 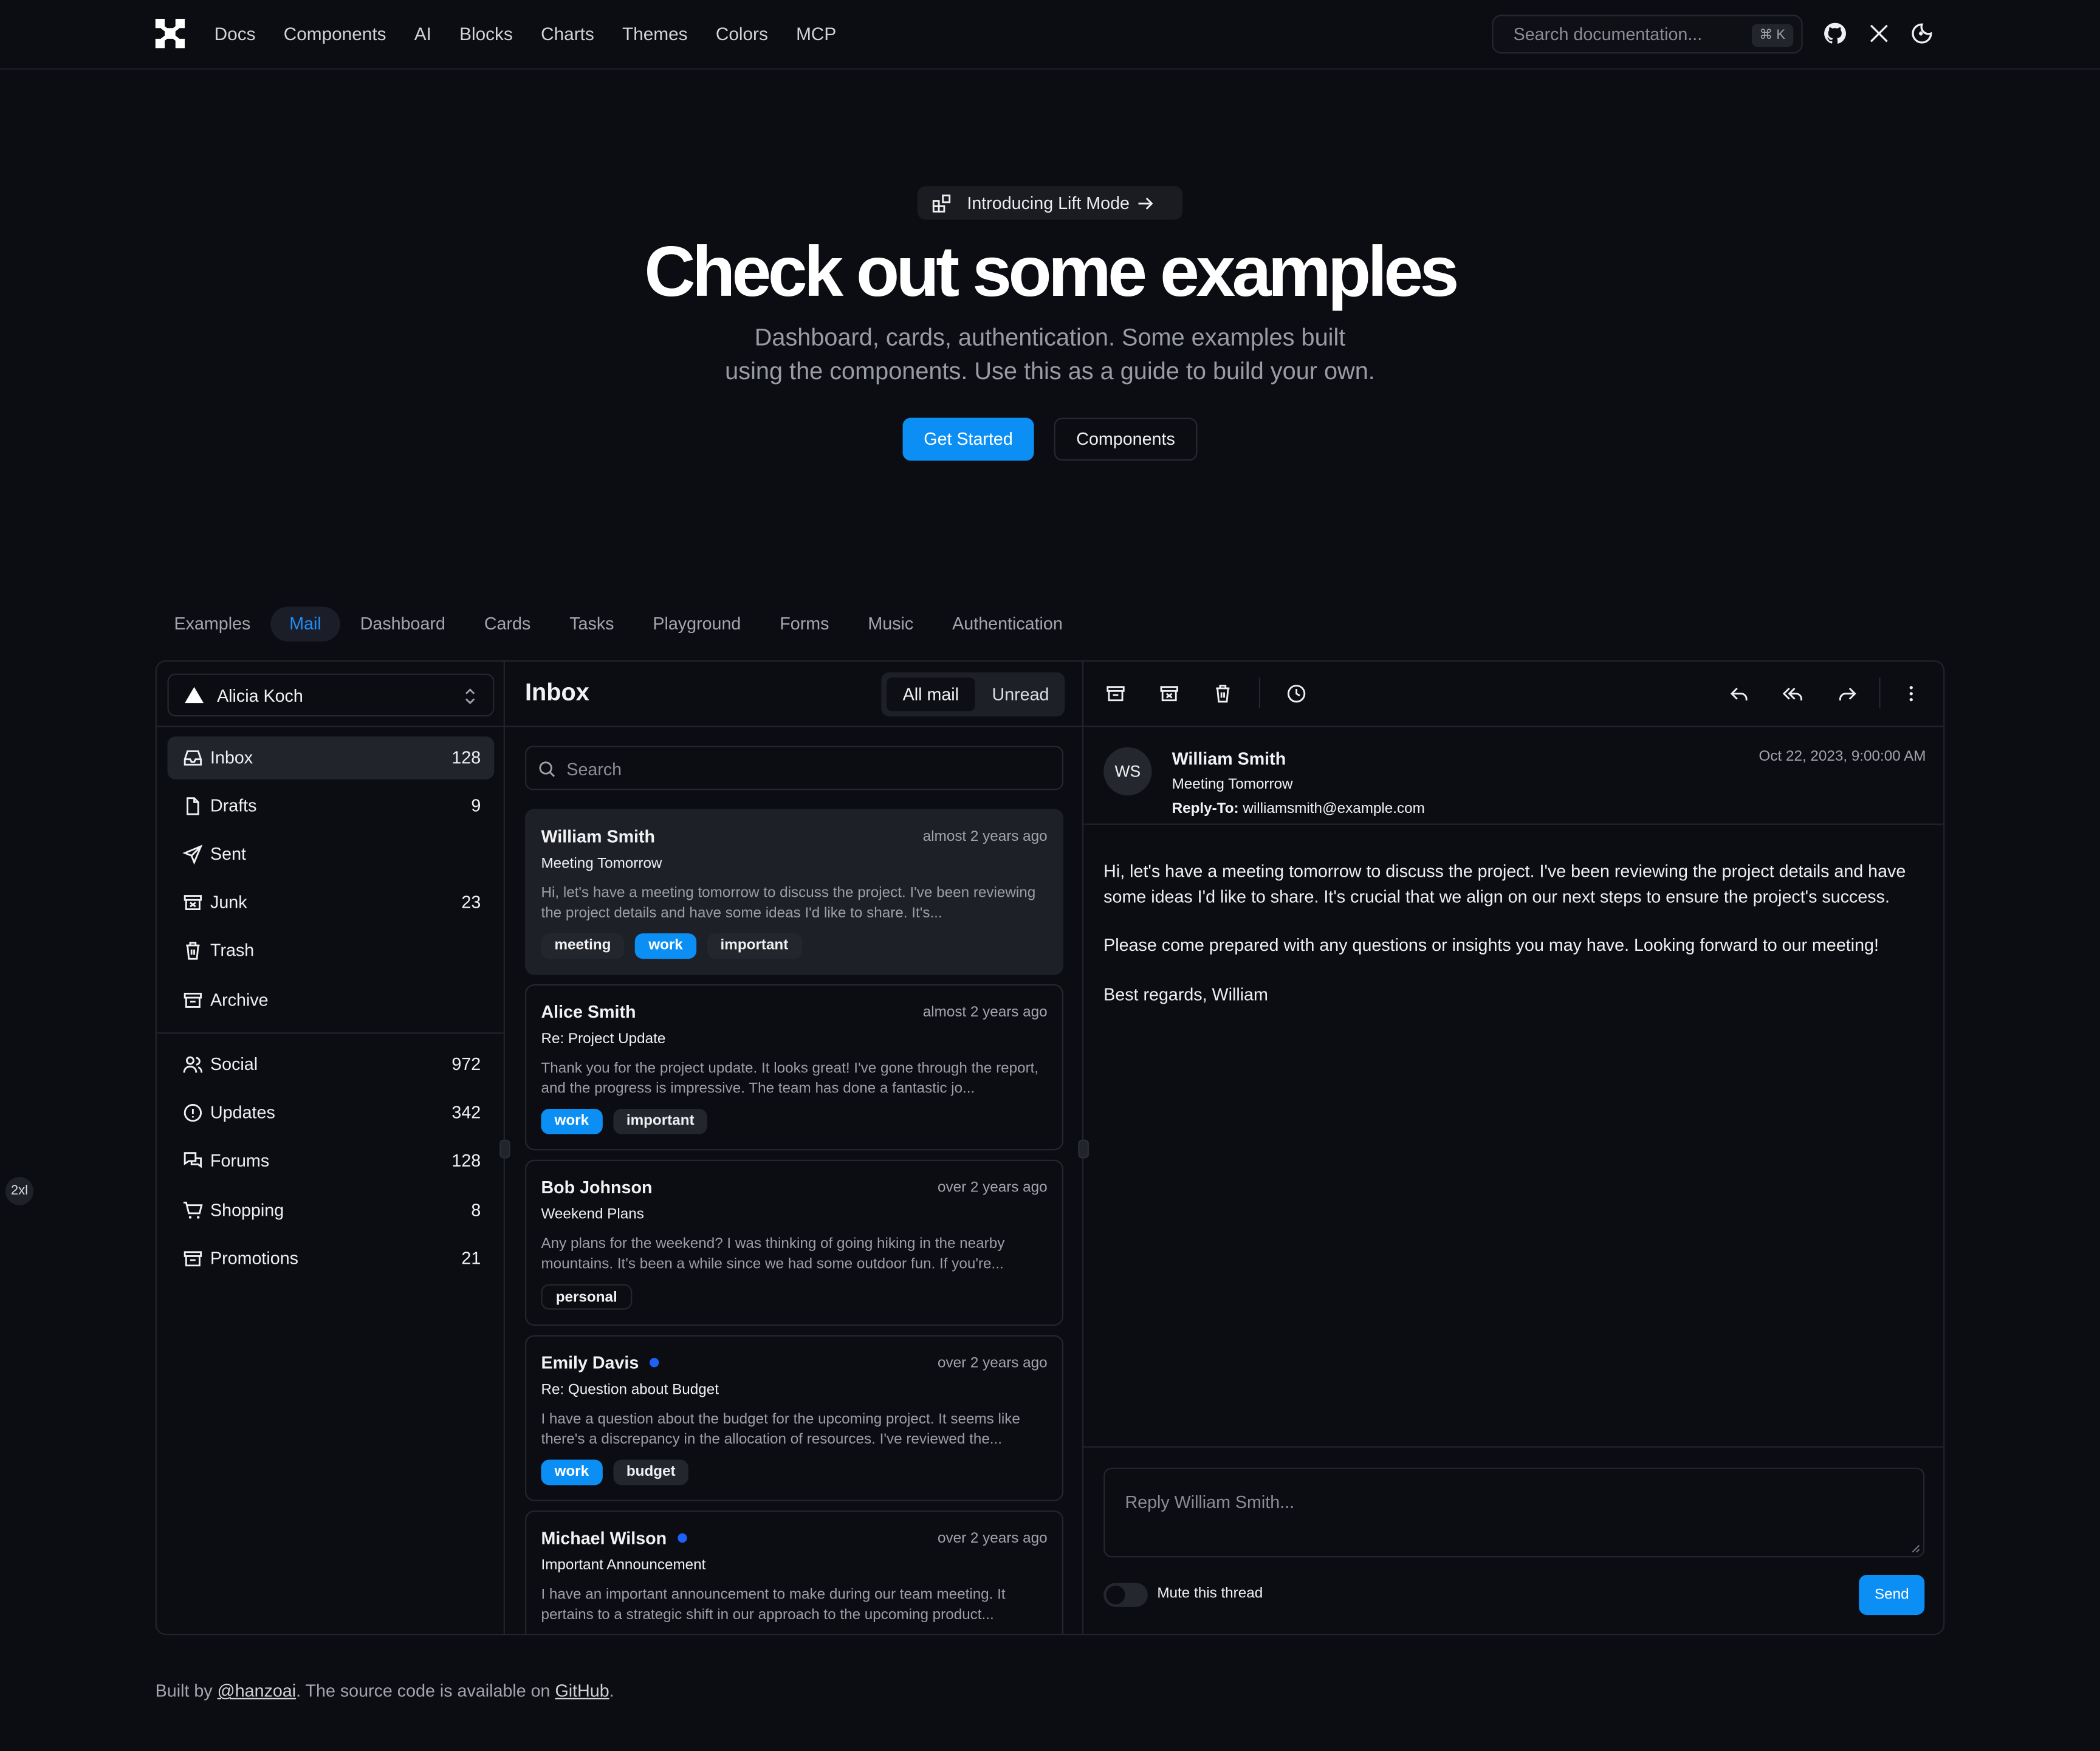 What do you see at coordinates (557, 692) in the screenshot?
I see `inbox-title: Inbox` at bounding box center [557, 692].